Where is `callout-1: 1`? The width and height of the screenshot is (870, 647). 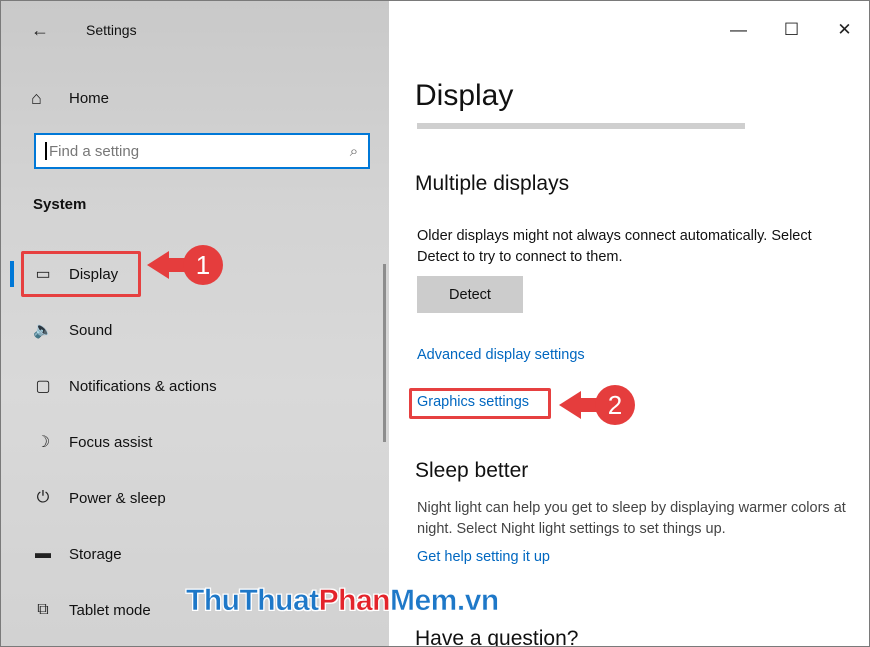
callout-1: 1 is located at coordinates (185, 265).